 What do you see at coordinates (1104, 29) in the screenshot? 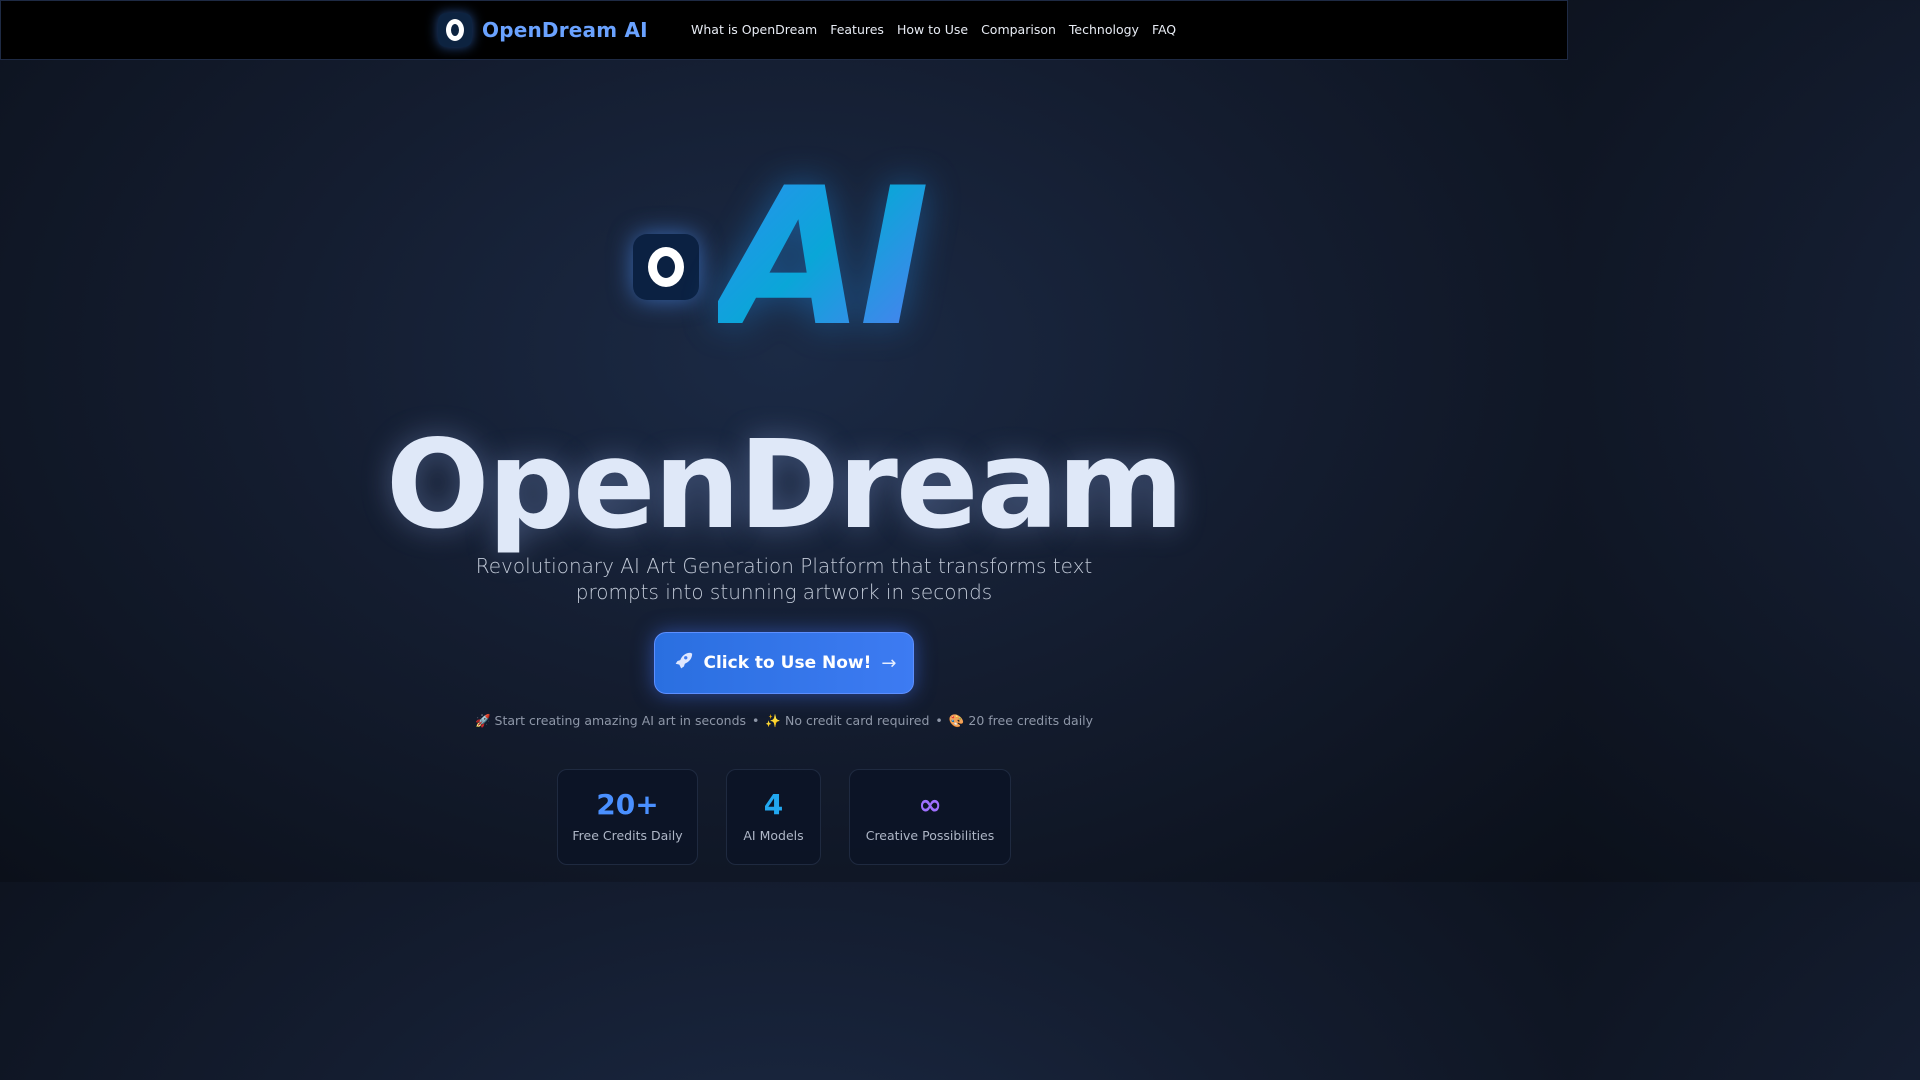
I see `nav-link-technology: Technology` at bounding box center [1104, 29].